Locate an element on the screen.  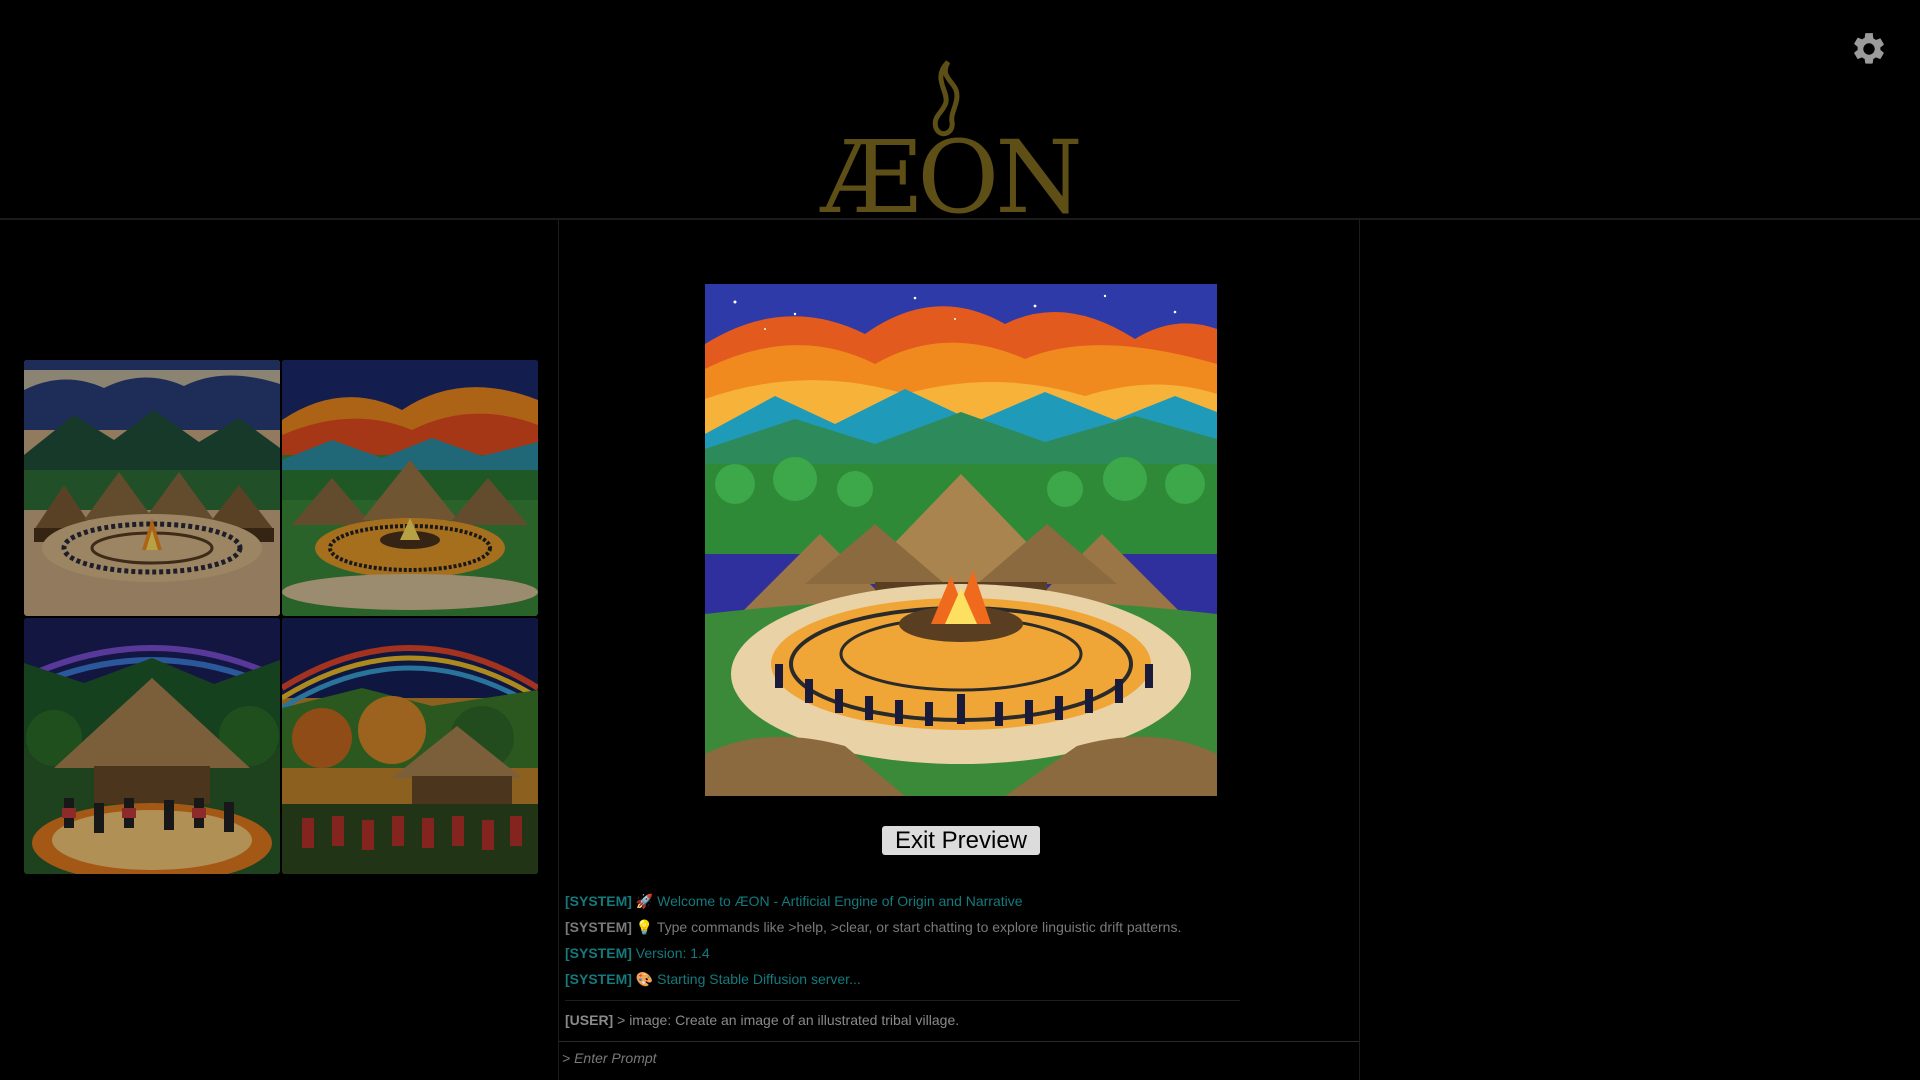
prompt-input is located at coordinates (952, 1058).